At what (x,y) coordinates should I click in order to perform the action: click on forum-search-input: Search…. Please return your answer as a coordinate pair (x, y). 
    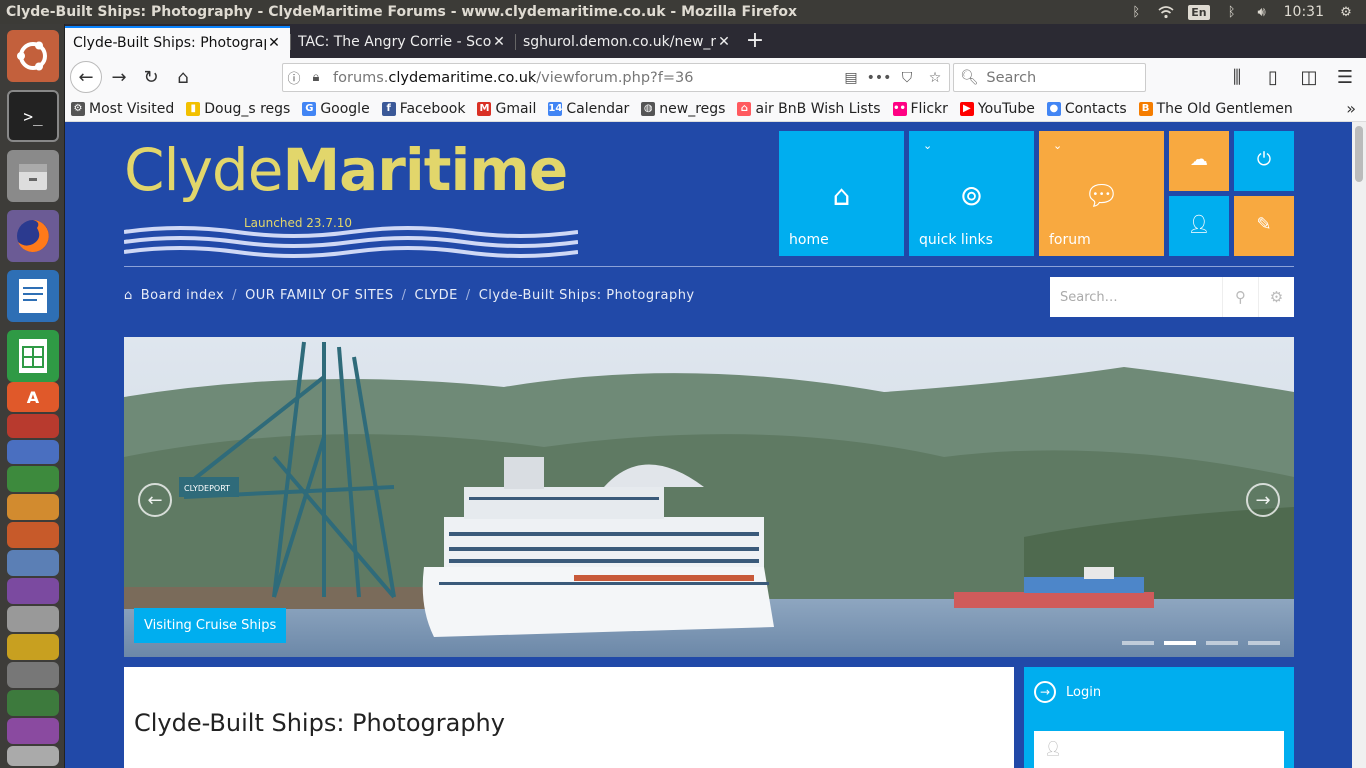
    Looking at the image, I should click on (1136, 297).